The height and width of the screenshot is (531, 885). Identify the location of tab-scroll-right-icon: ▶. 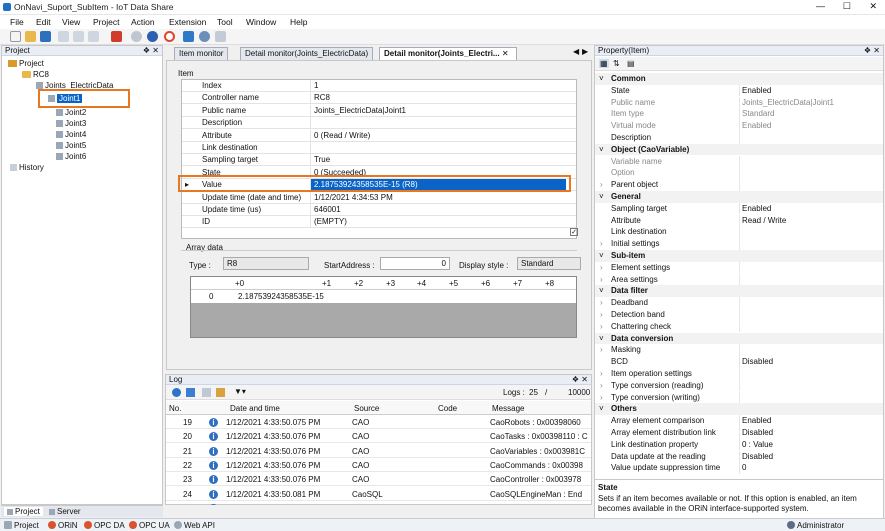
(585, 51).